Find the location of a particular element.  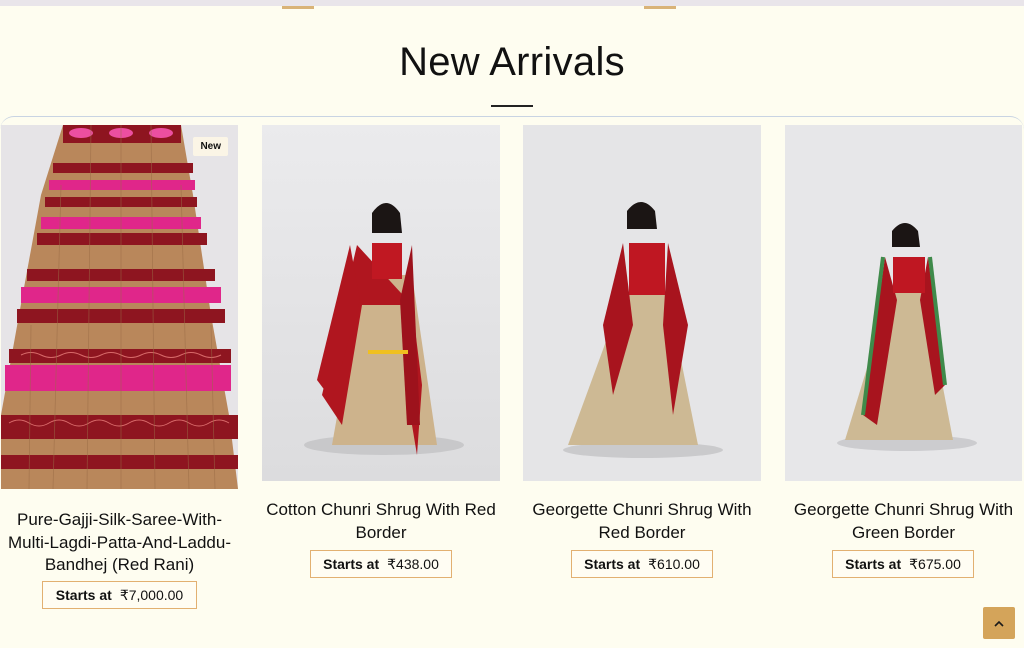

product-image: New is located at coordinates (119, 307).